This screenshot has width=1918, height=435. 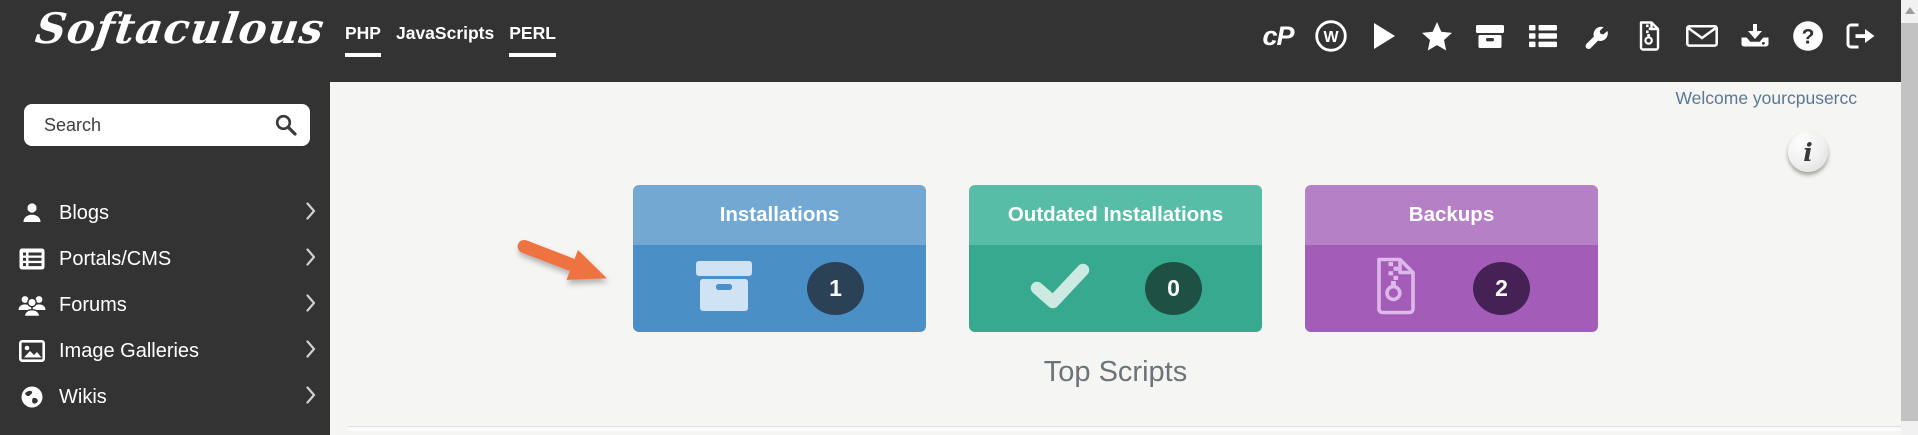 I want to click on sidebar-item-label: Image Galleries, so click(x=129, y=350).